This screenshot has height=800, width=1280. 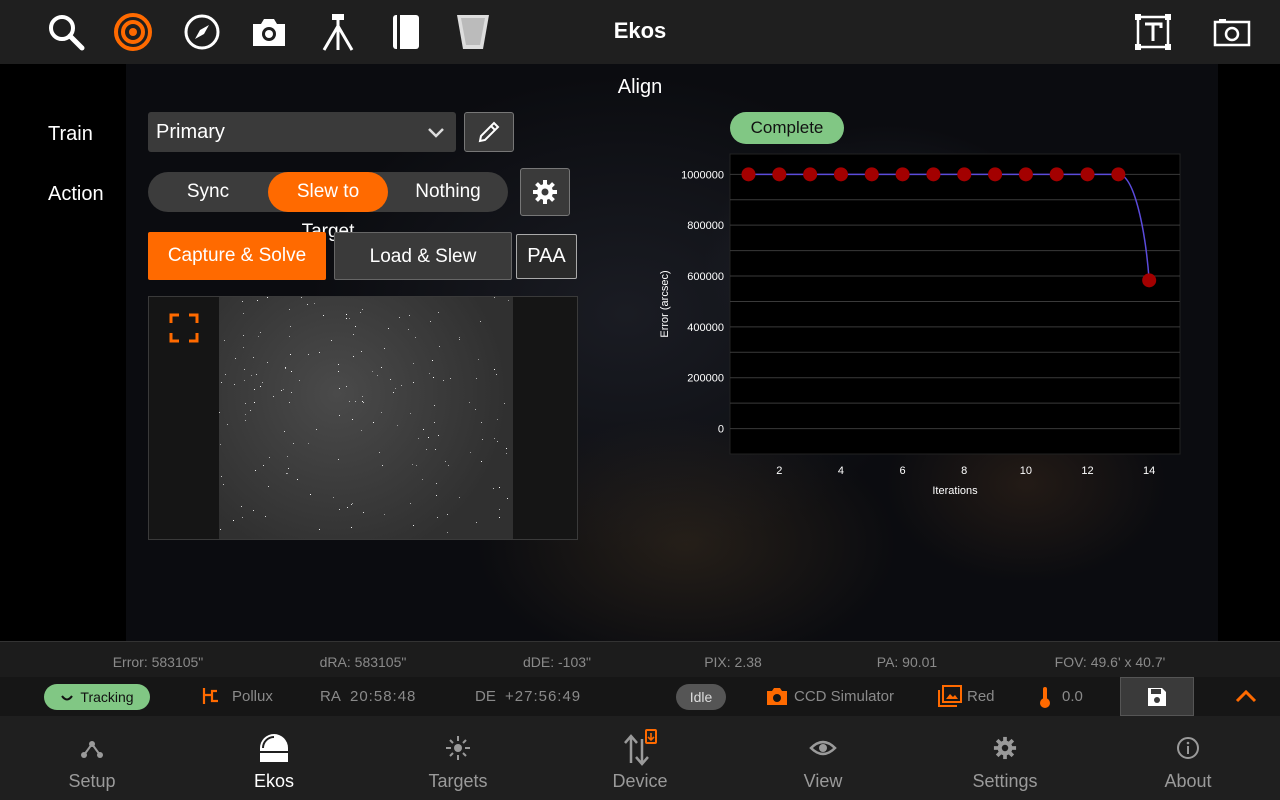 What do you see at coordinates (546, 256) in the screenshot?
I see `paa-button: PAA` at bounding box center [546, 256].